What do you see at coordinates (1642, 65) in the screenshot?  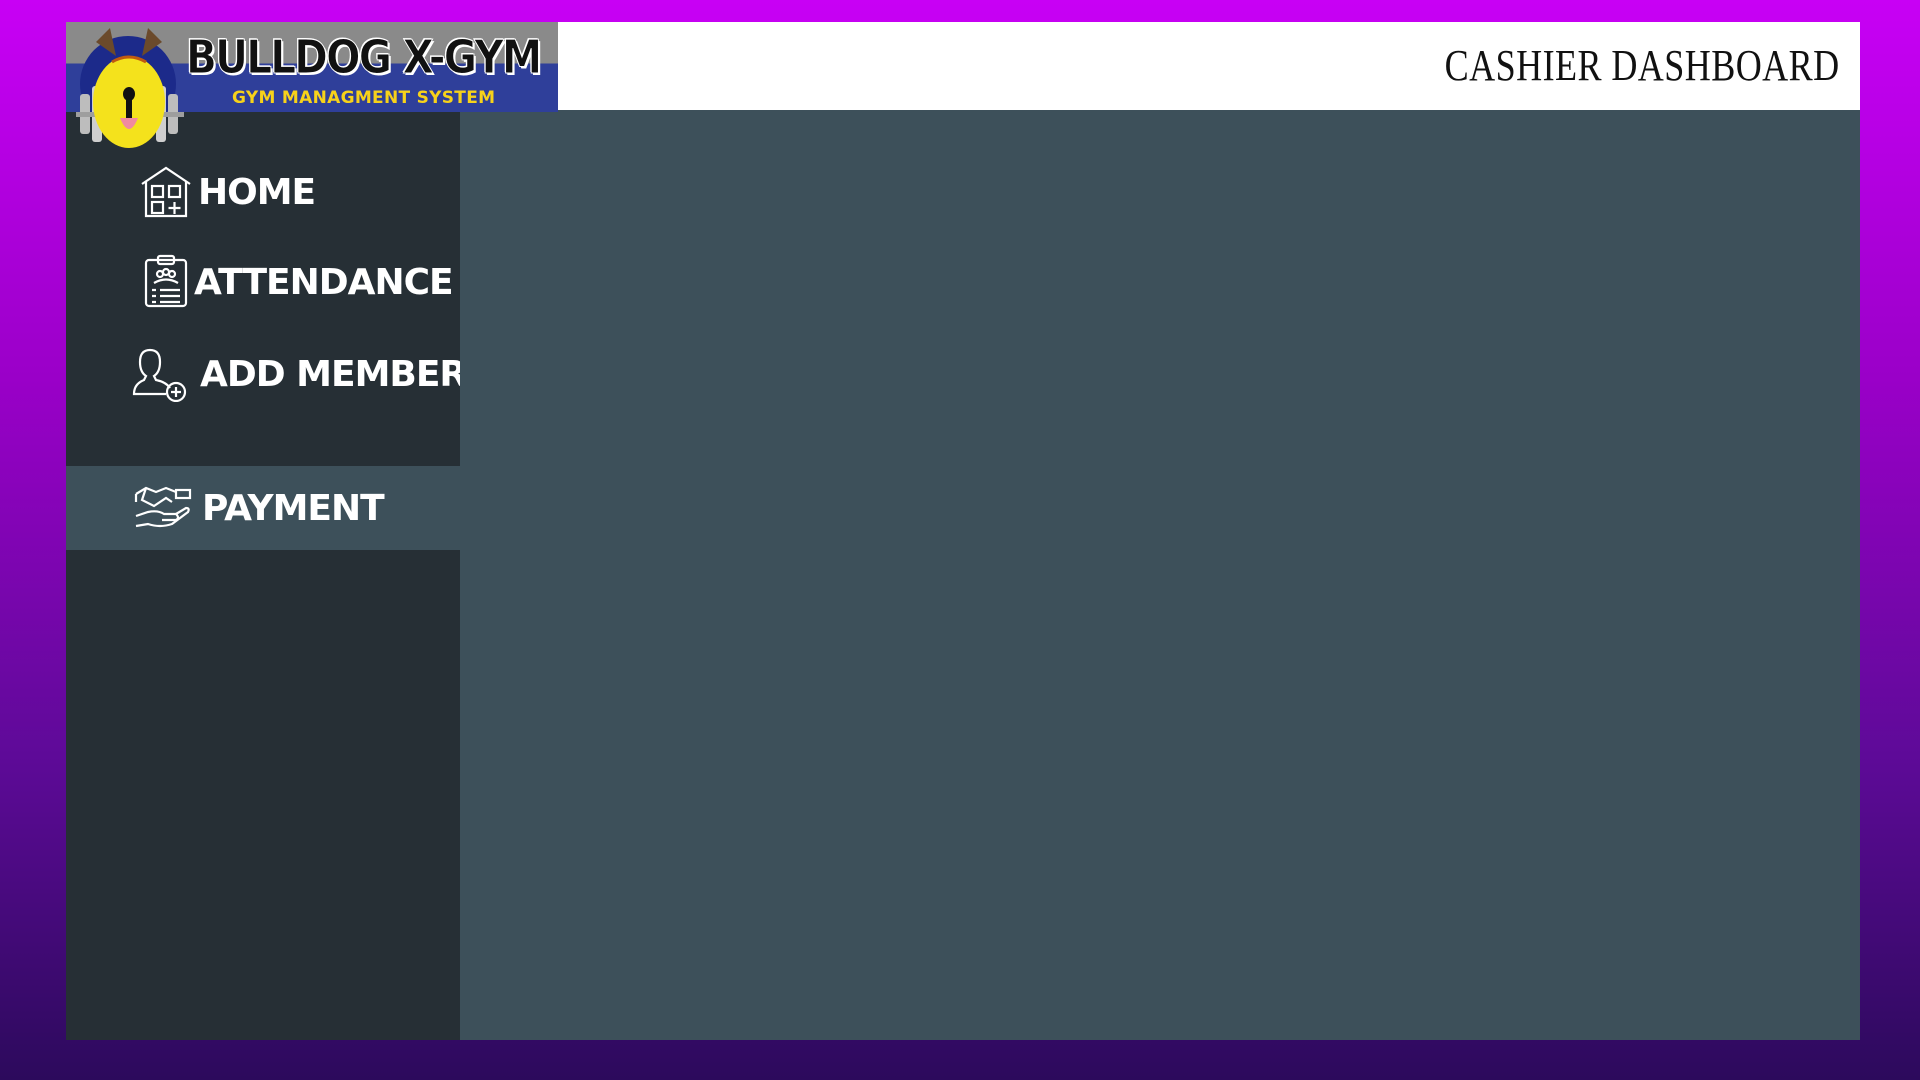 I see `page-title: CASHIER DASHBOARD` at bounding box center [1642, 65].